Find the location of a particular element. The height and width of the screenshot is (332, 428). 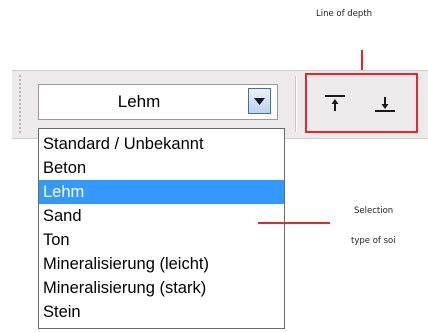

depth-top-button is located at coordinates (335, 103).